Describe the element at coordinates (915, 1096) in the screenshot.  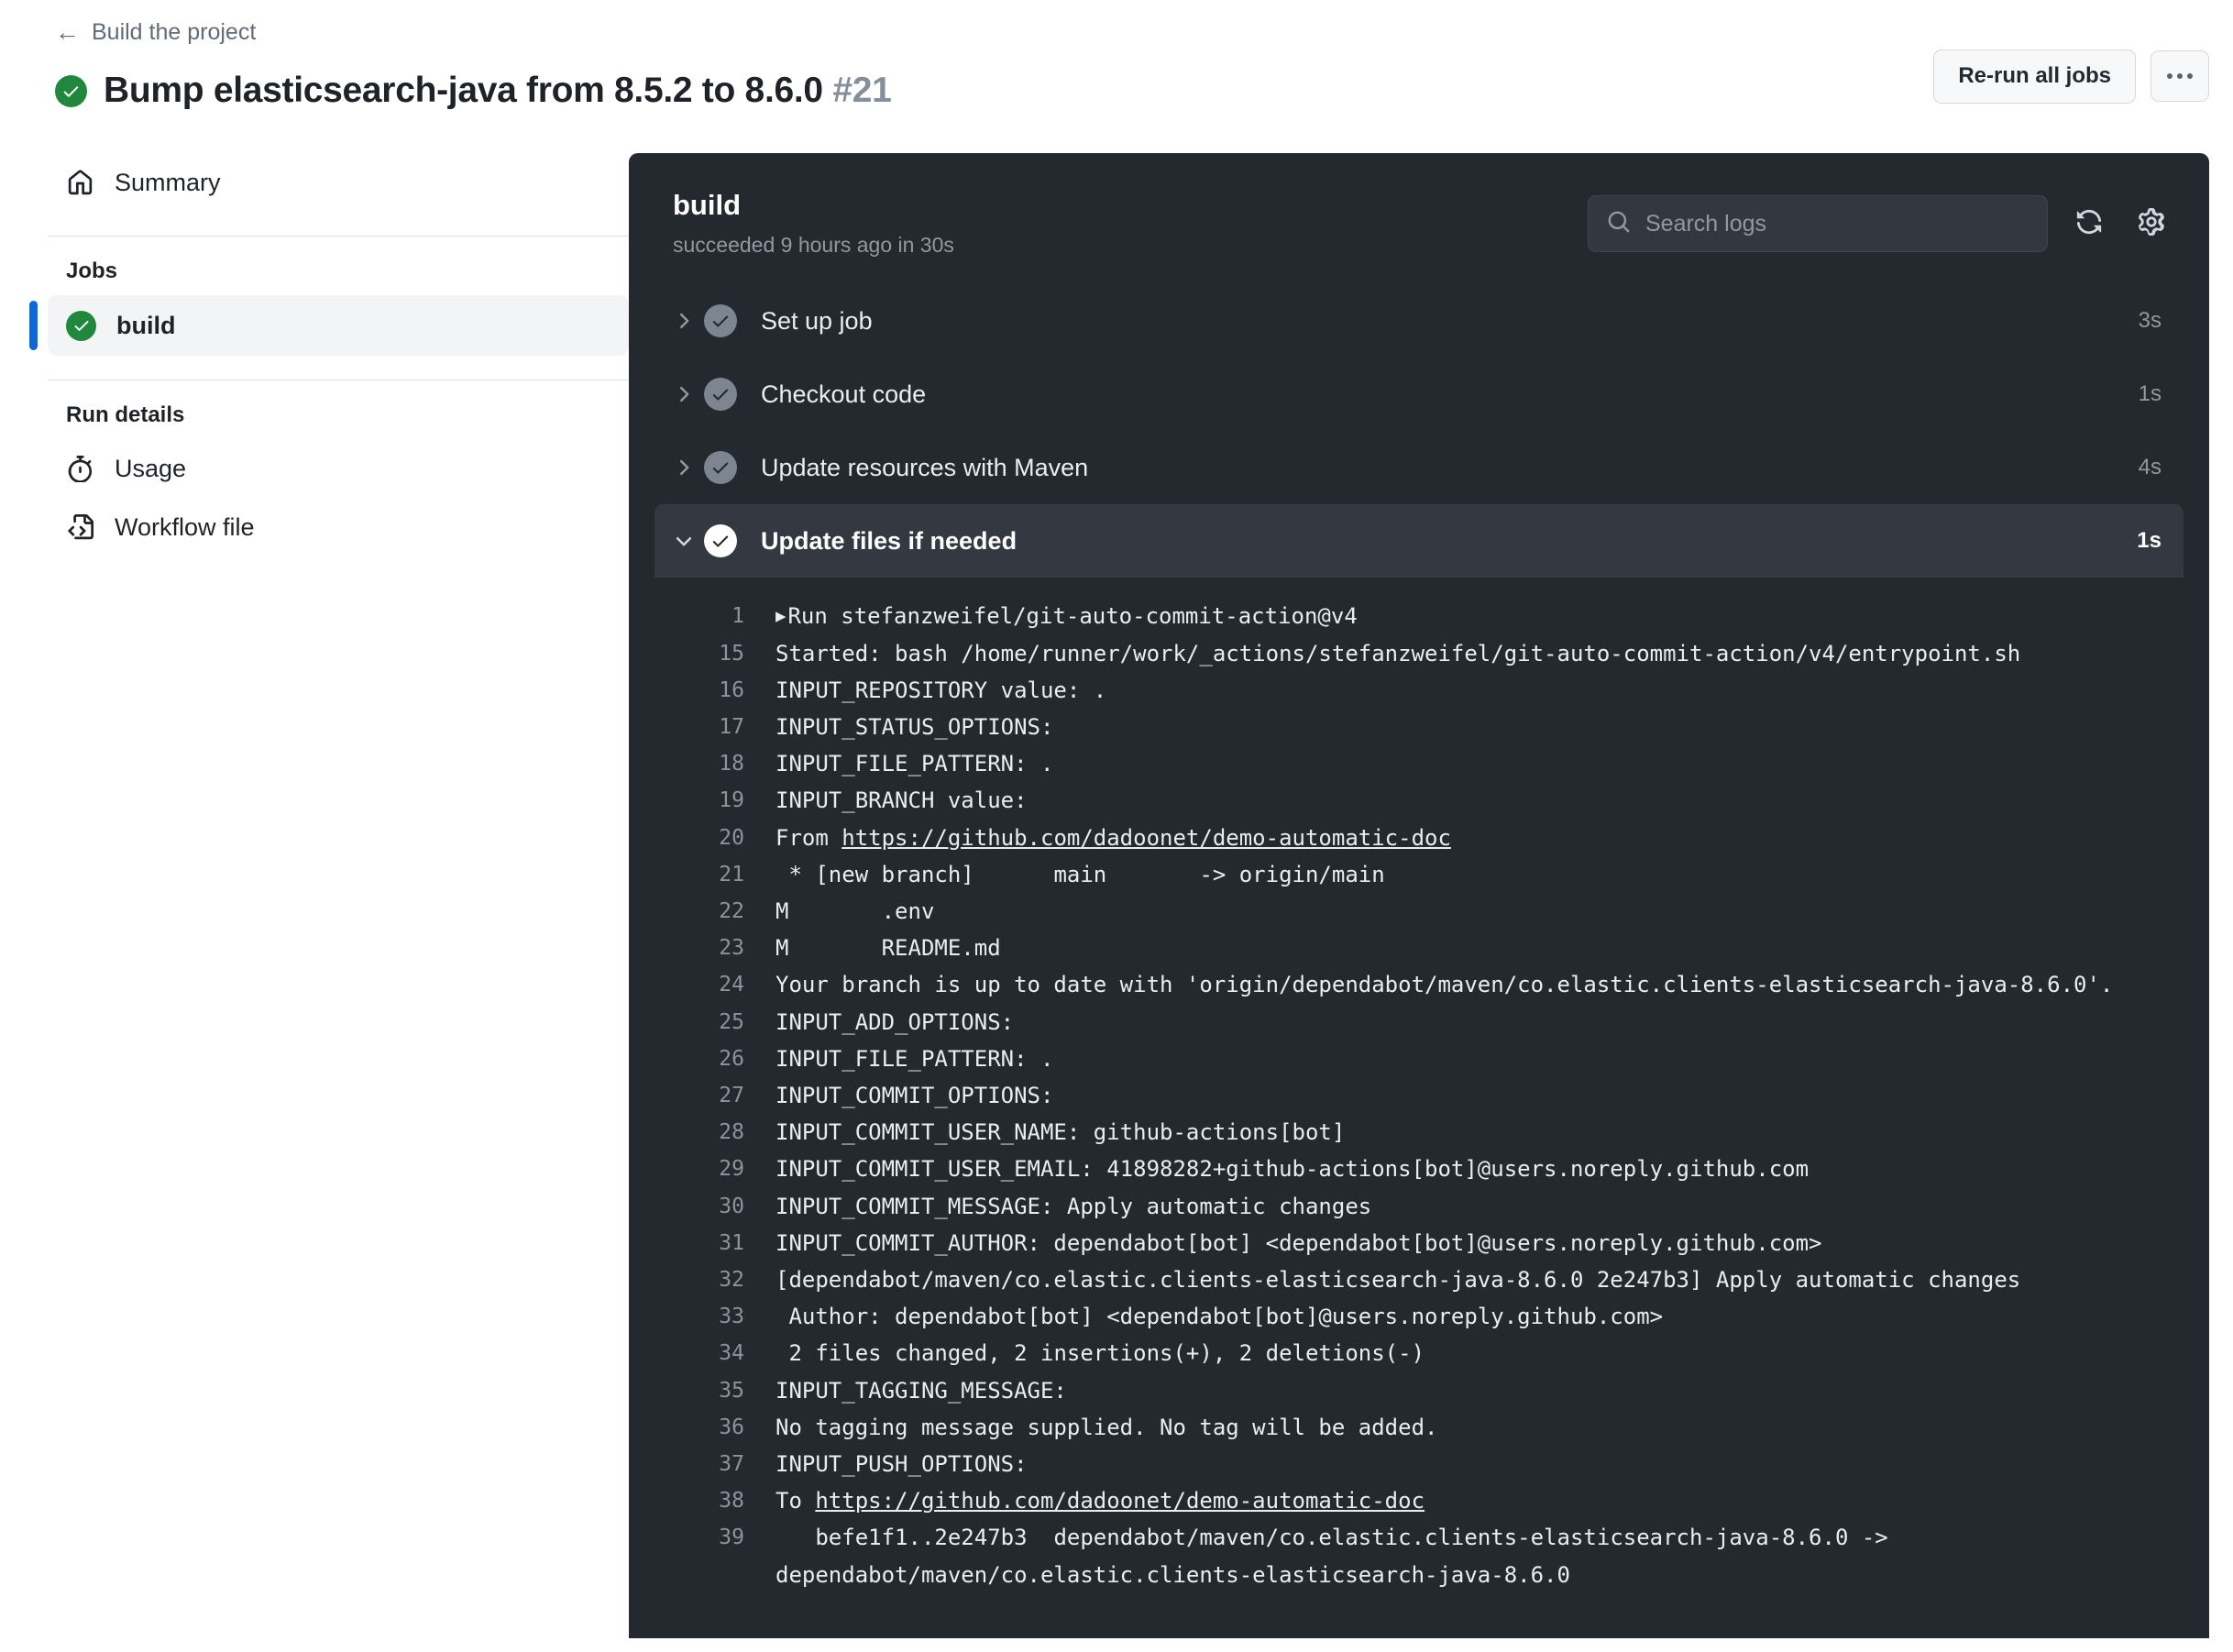
I see `log-line-text: INPUT_COMMIT_OPTIONS:` at that location.